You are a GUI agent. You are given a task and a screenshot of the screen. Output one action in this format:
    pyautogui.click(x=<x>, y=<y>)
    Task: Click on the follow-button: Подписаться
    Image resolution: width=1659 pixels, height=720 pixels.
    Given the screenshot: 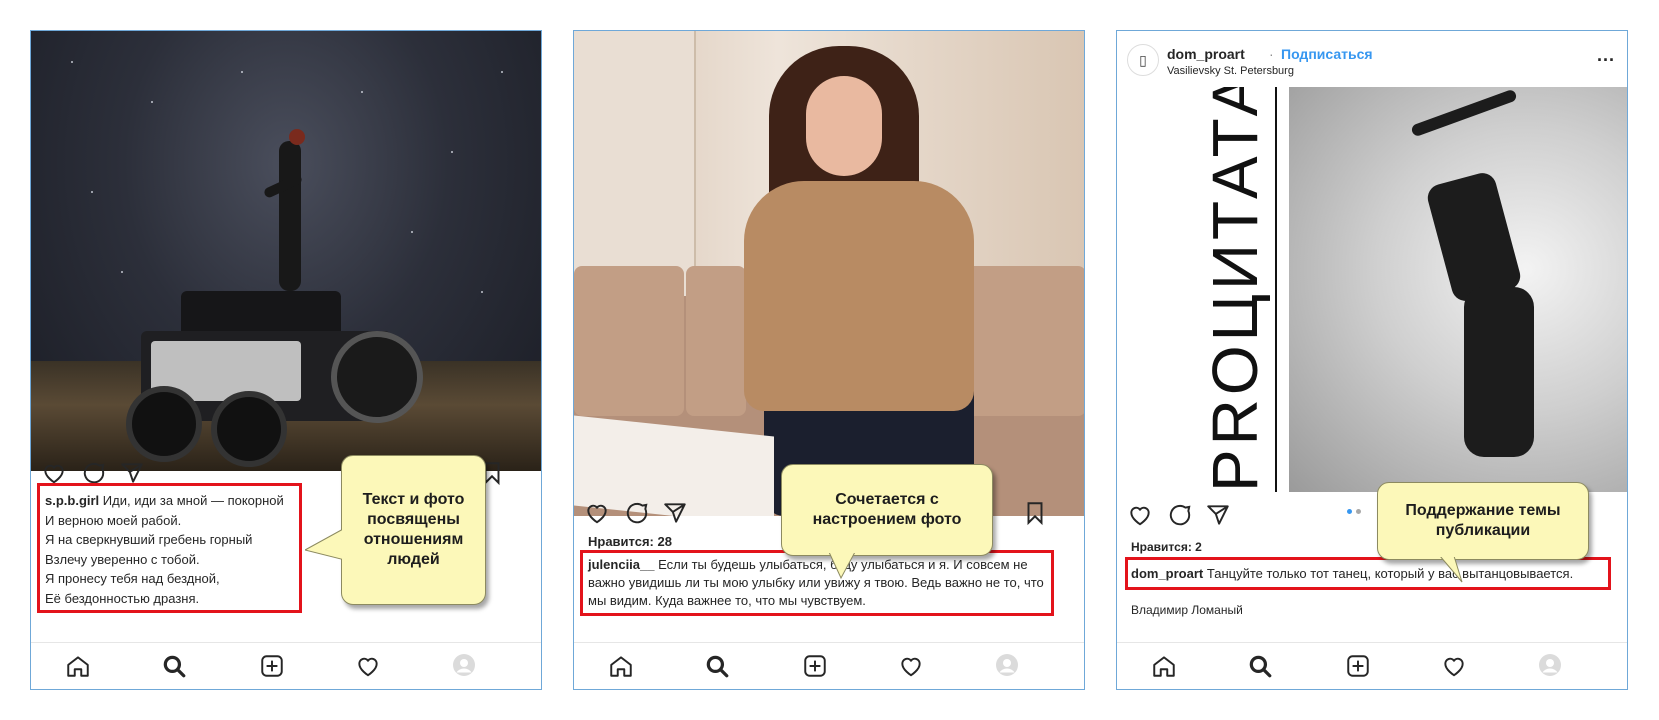 What is the action you would take?
    pyautogui.click(x=1327, y=54)
    